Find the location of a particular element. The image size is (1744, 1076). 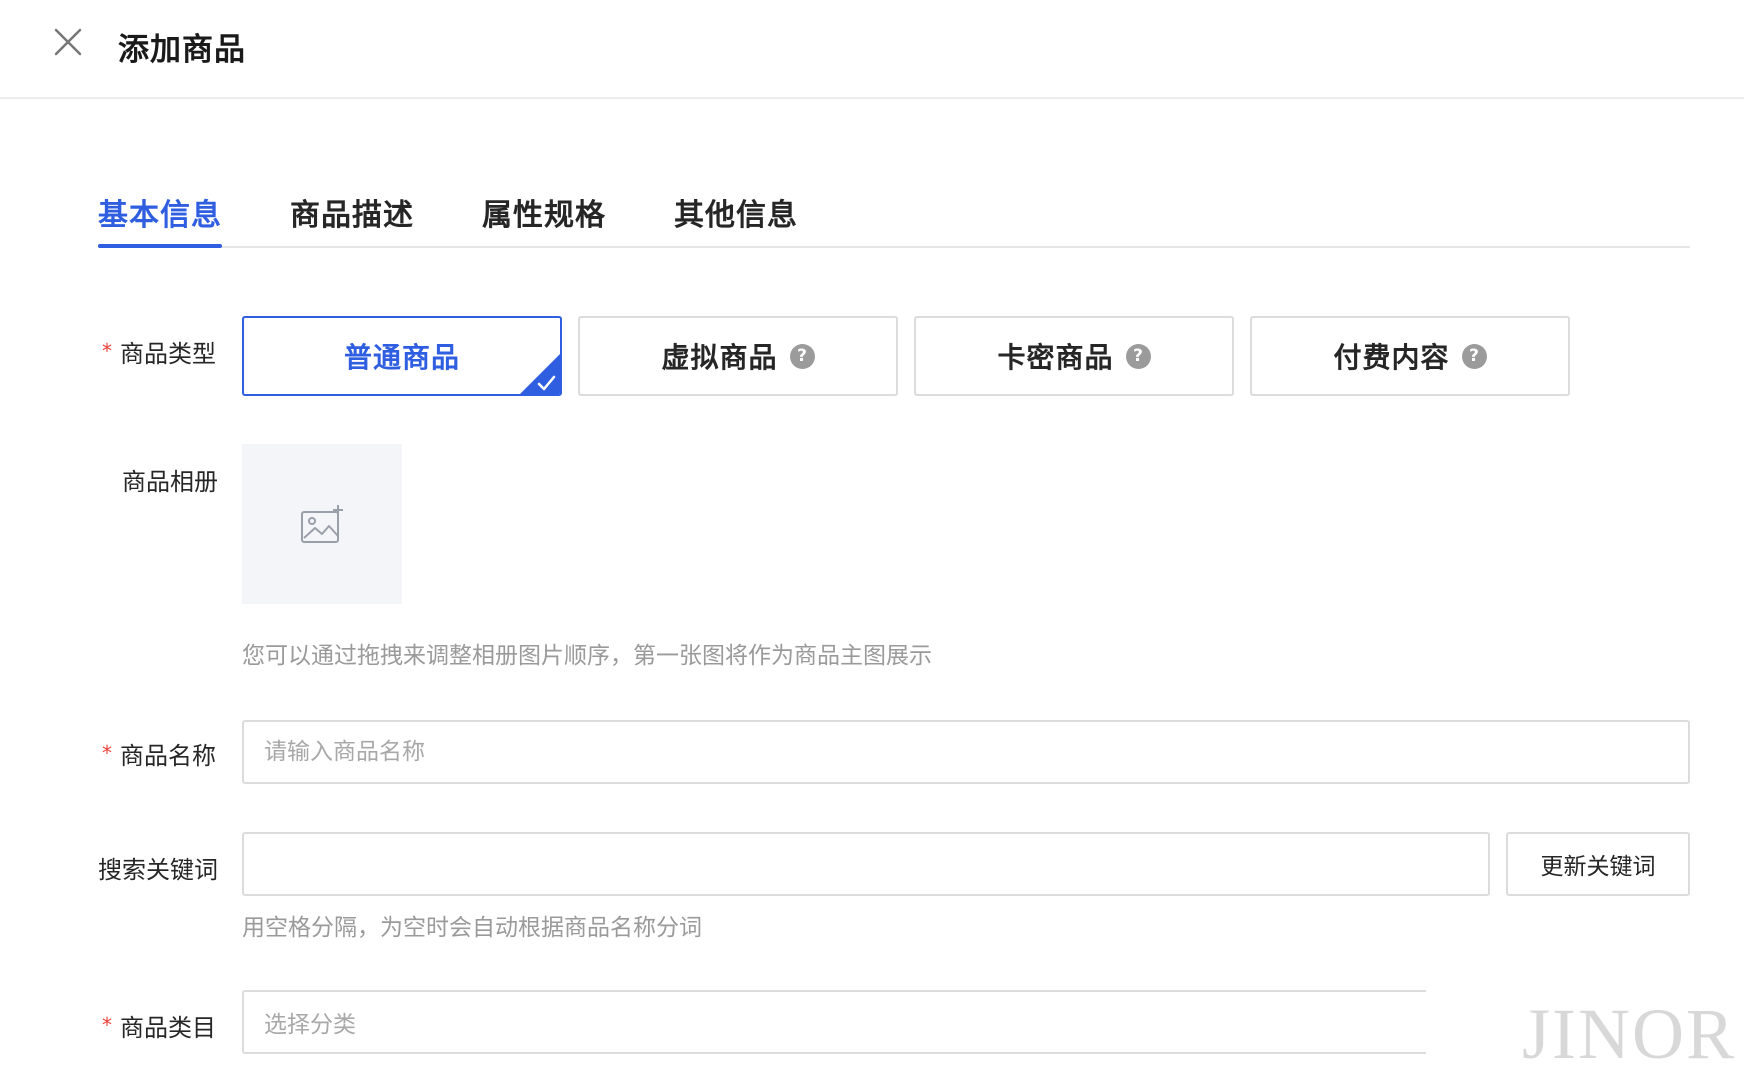

type-option-card-key: 卡密商品 ? is located at coordinates (1074, 356).